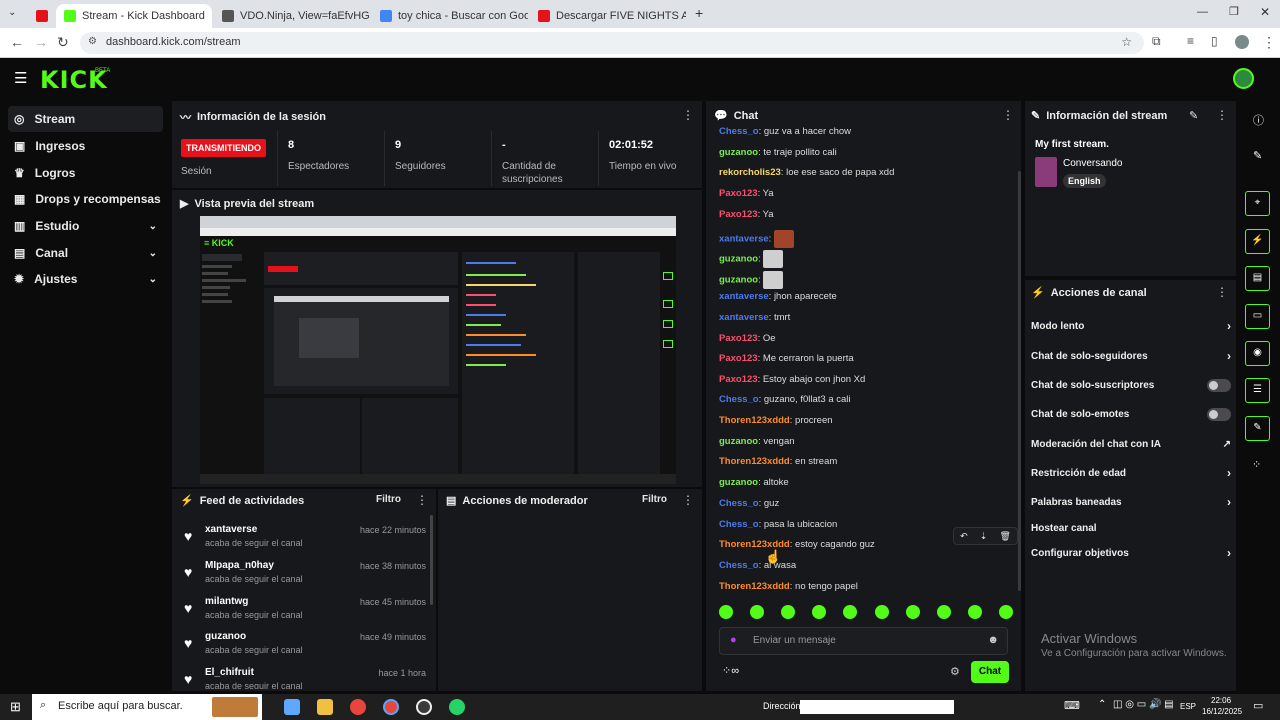 This screenshot has width=1280, height=720. What do you see at coordinates (757, 567) in the screenshot?
I see `chat-message: Chess_o: al wasa` at bounding box center [757, 567].